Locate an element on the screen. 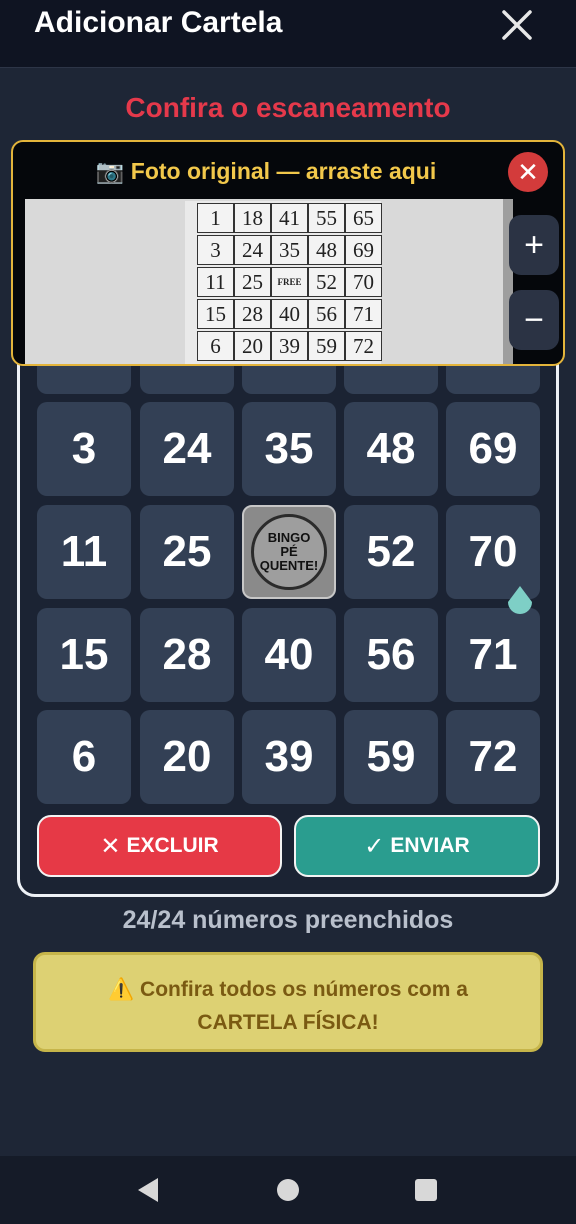 The image size is (576, 1224). card-cell: 28 is located at coordinates (187, 655).